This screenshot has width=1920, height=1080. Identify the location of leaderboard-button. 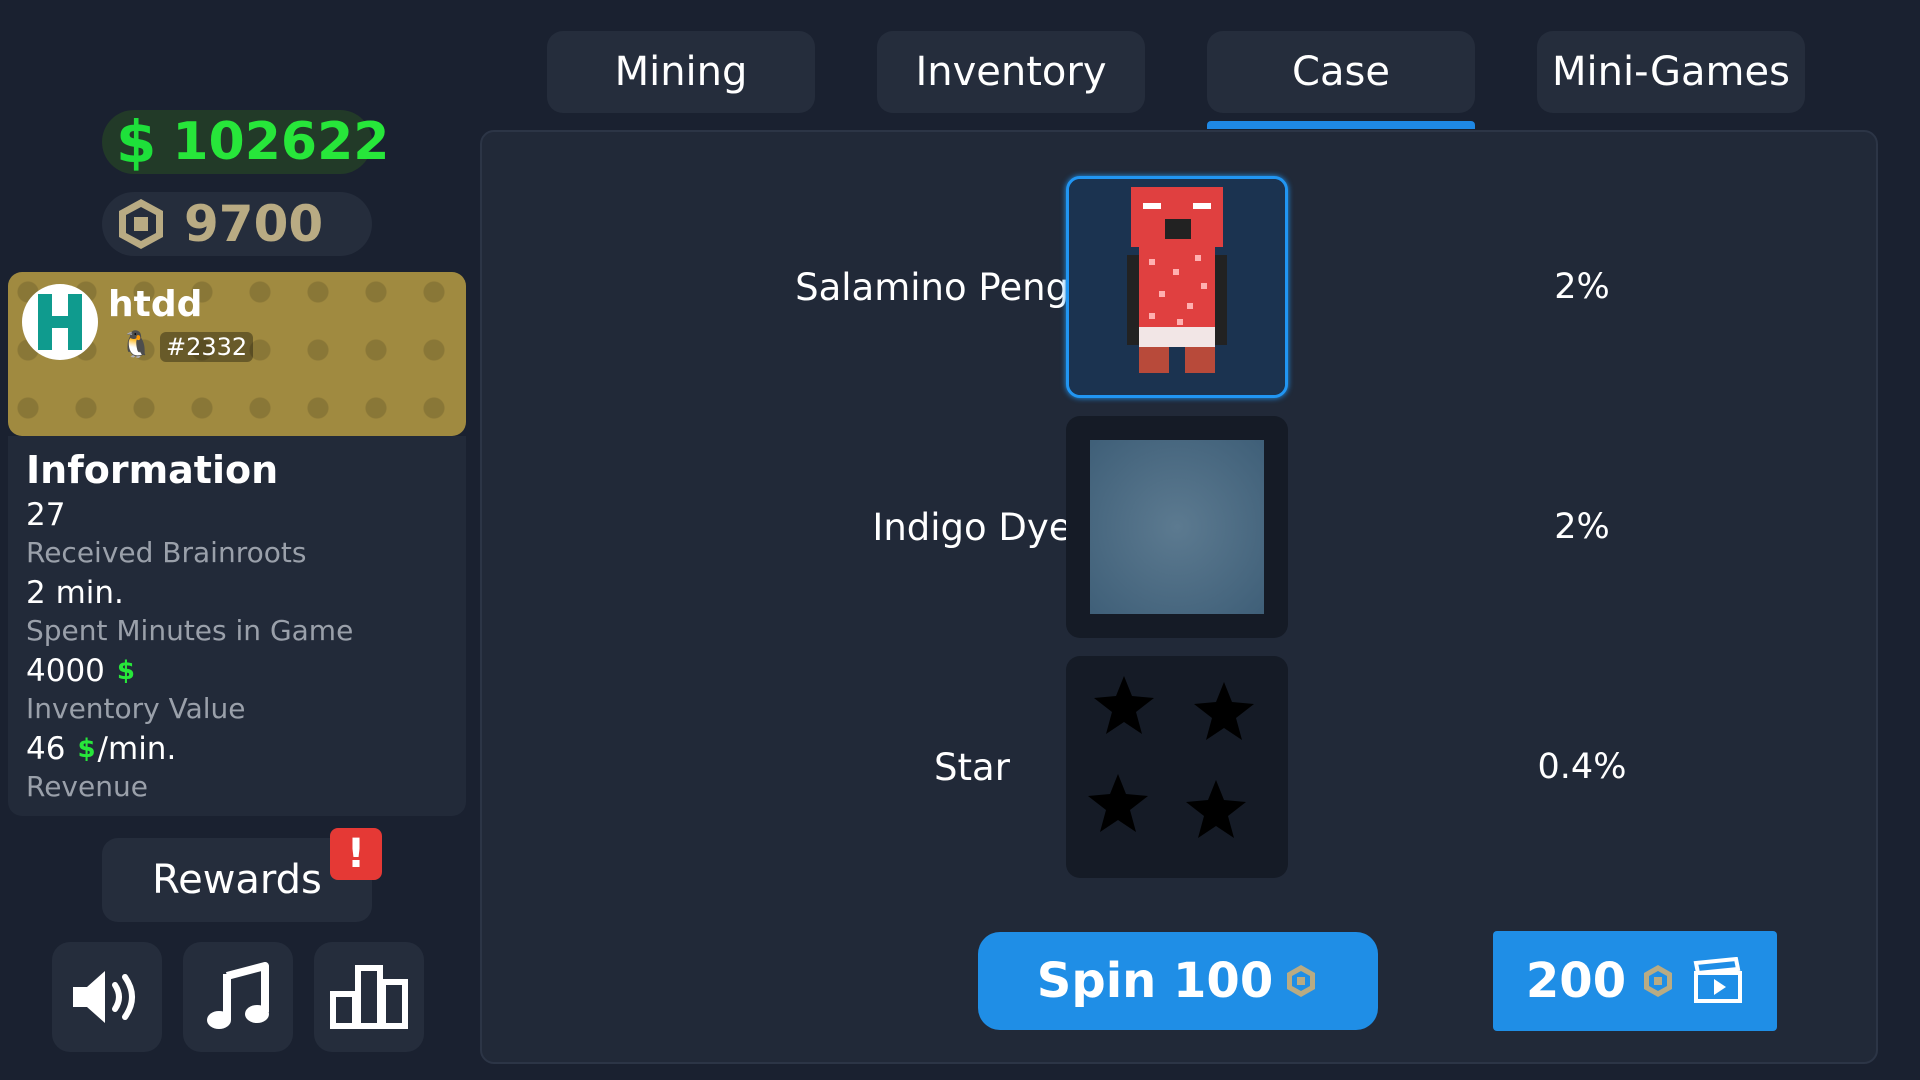
(369, 997).